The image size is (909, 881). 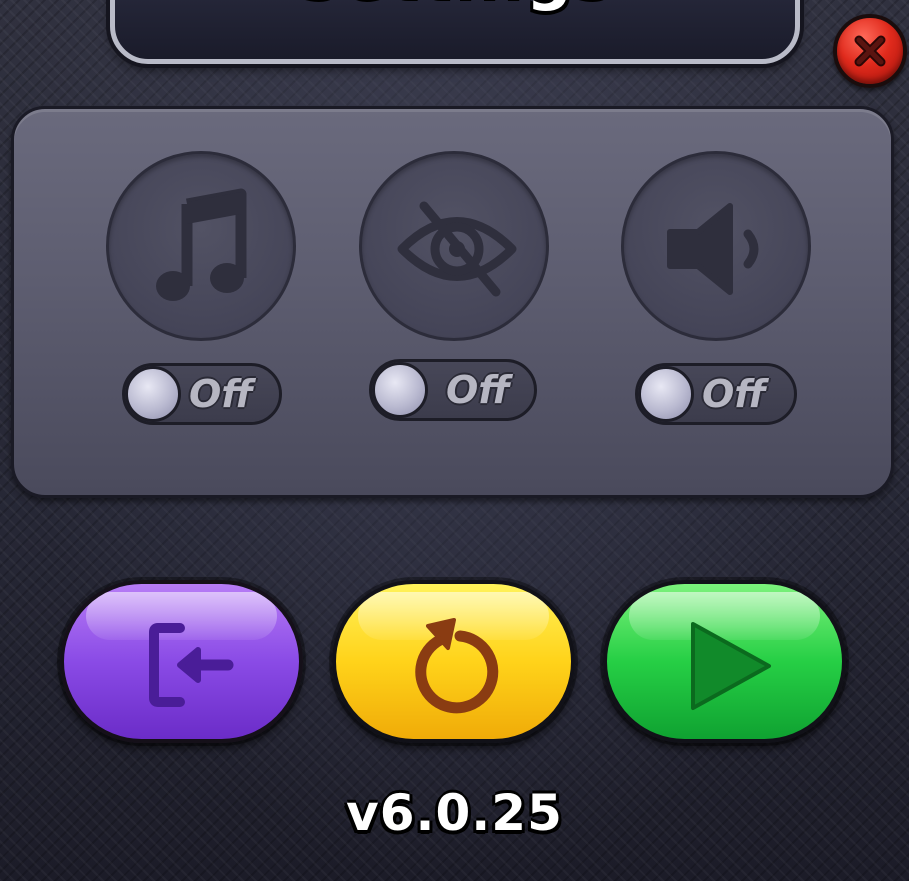 What do you see at coordinates (191, 665) in the screenshot?
I see `exit-door-icon` at bounding box center [191, 665].